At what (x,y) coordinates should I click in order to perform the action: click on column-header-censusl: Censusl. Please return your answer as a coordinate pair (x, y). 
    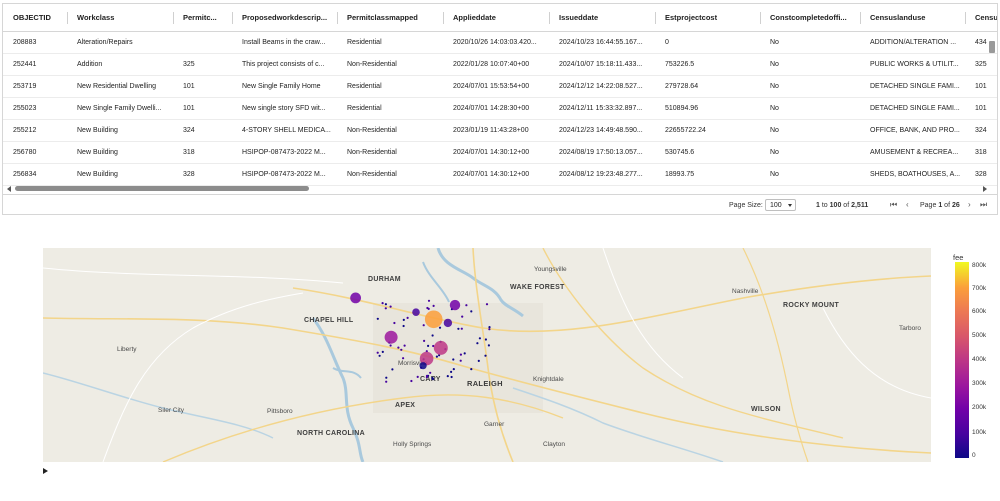
    Looking at the image, I should click on (982, 18).